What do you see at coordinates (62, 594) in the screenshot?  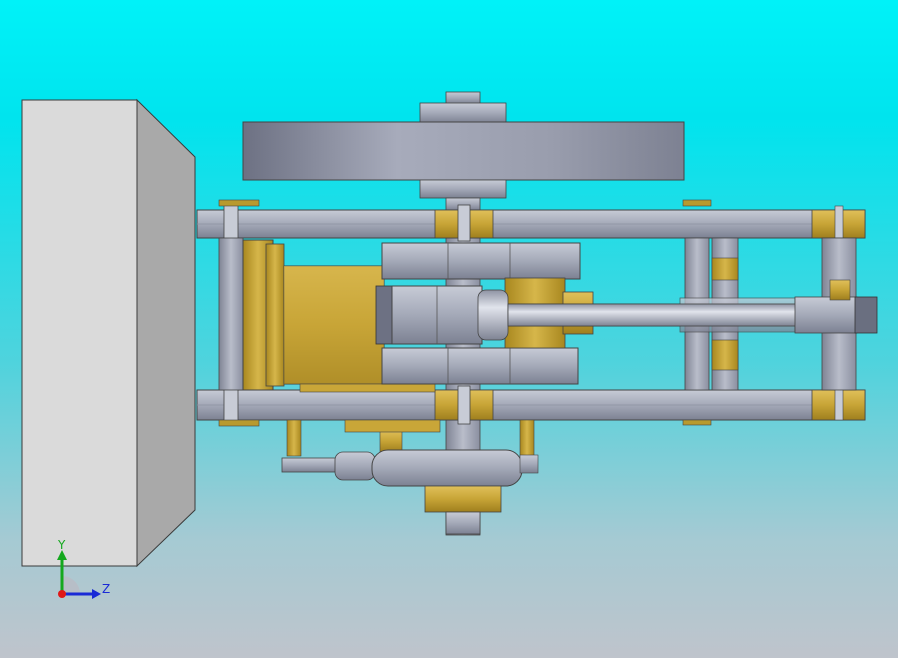 I see `origin-dot` at bounding box center [62, 594].